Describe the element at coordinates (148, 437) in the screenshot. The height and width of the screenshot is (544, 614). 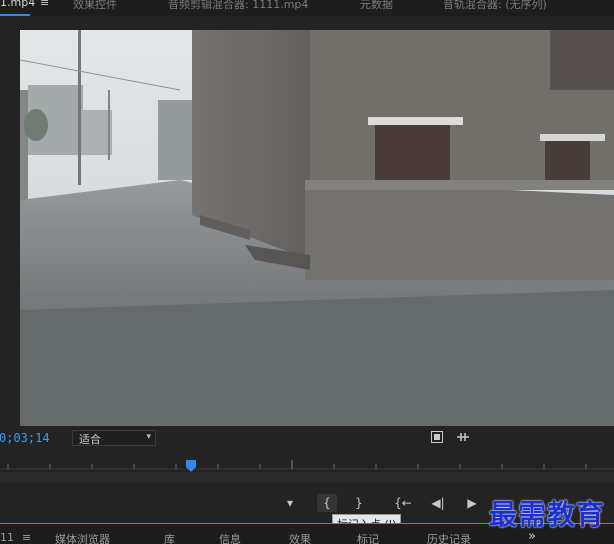
I see `chevron-down-icon: ▾` at that location.